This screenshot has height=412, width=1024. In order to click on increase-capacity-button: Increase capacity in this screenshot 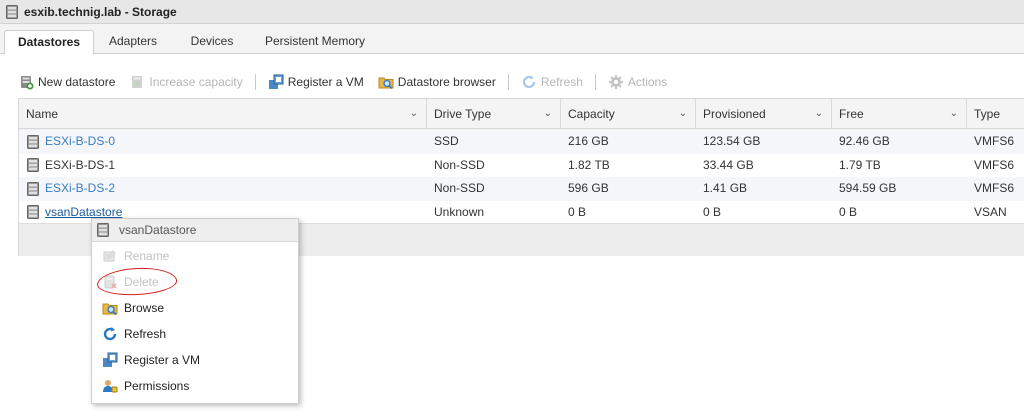, I will do `click(186, 82)`.